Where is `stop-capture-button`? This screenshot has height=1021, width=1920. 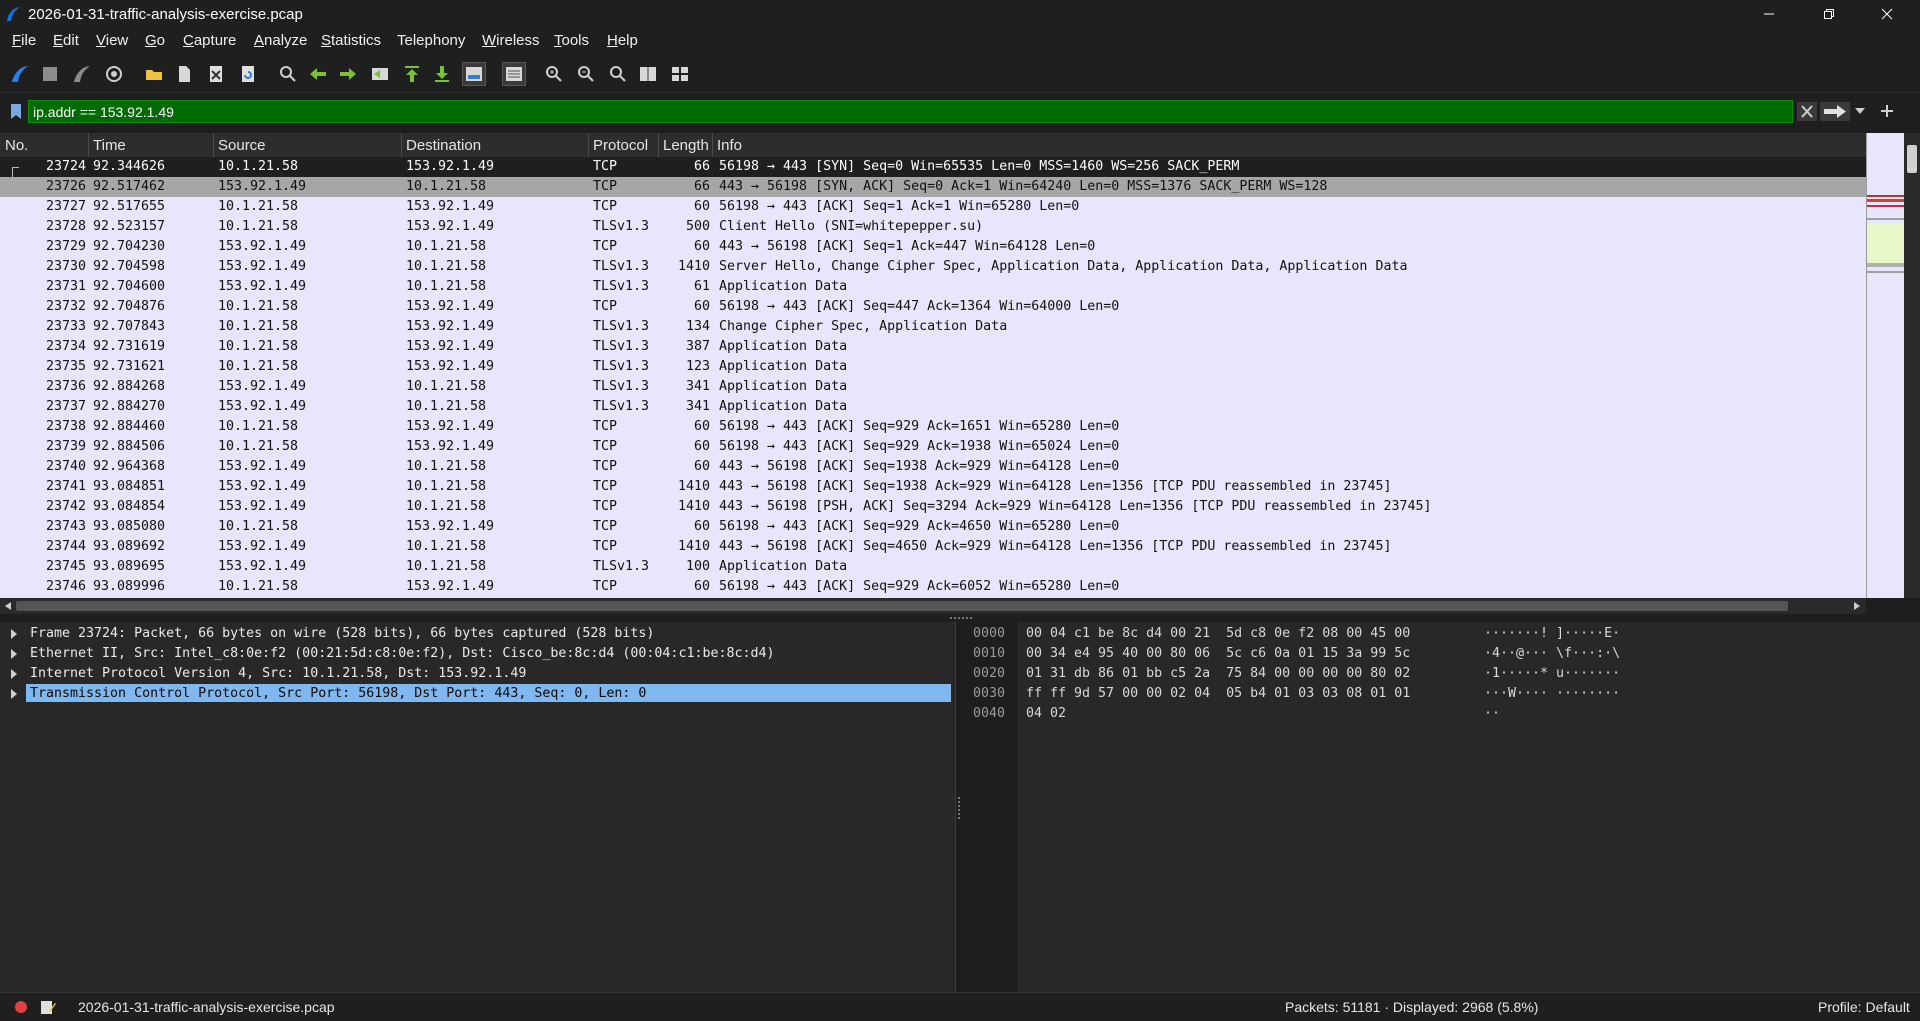 stop-capture-button is located at coordinates (50, 74).